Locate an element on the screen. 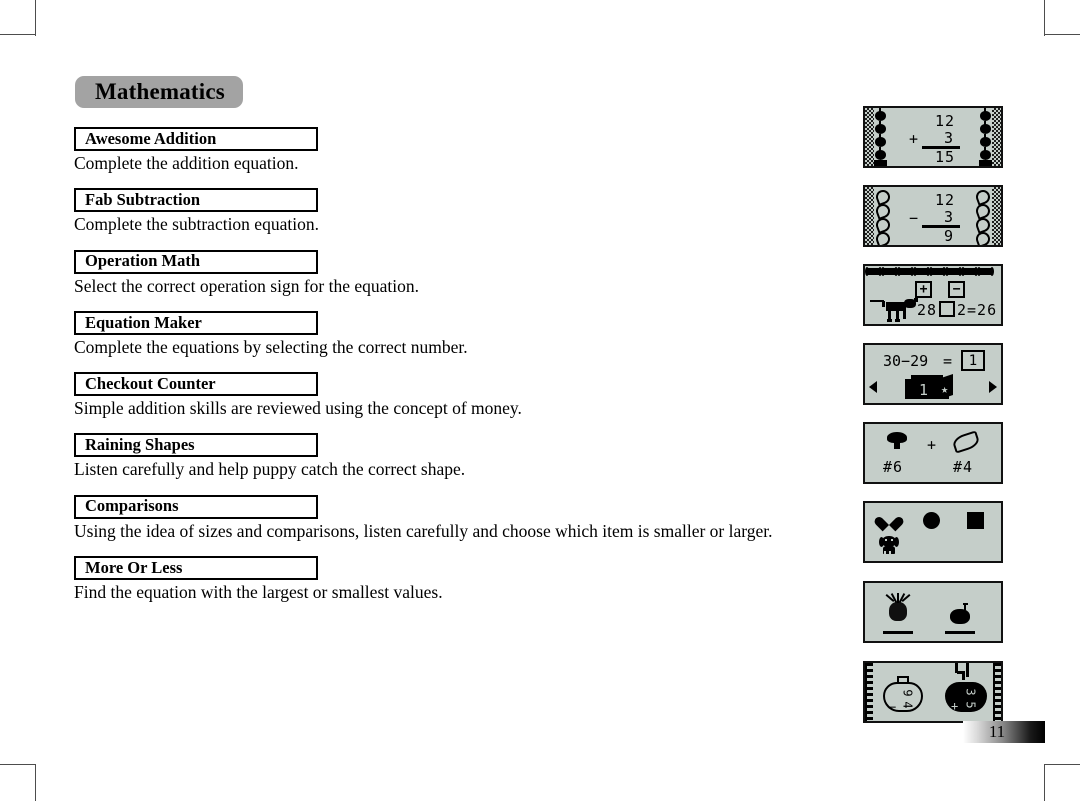 The height and width of the screenshot is (801, 1080). minus-sign: − is located at coordinates (956, 289).